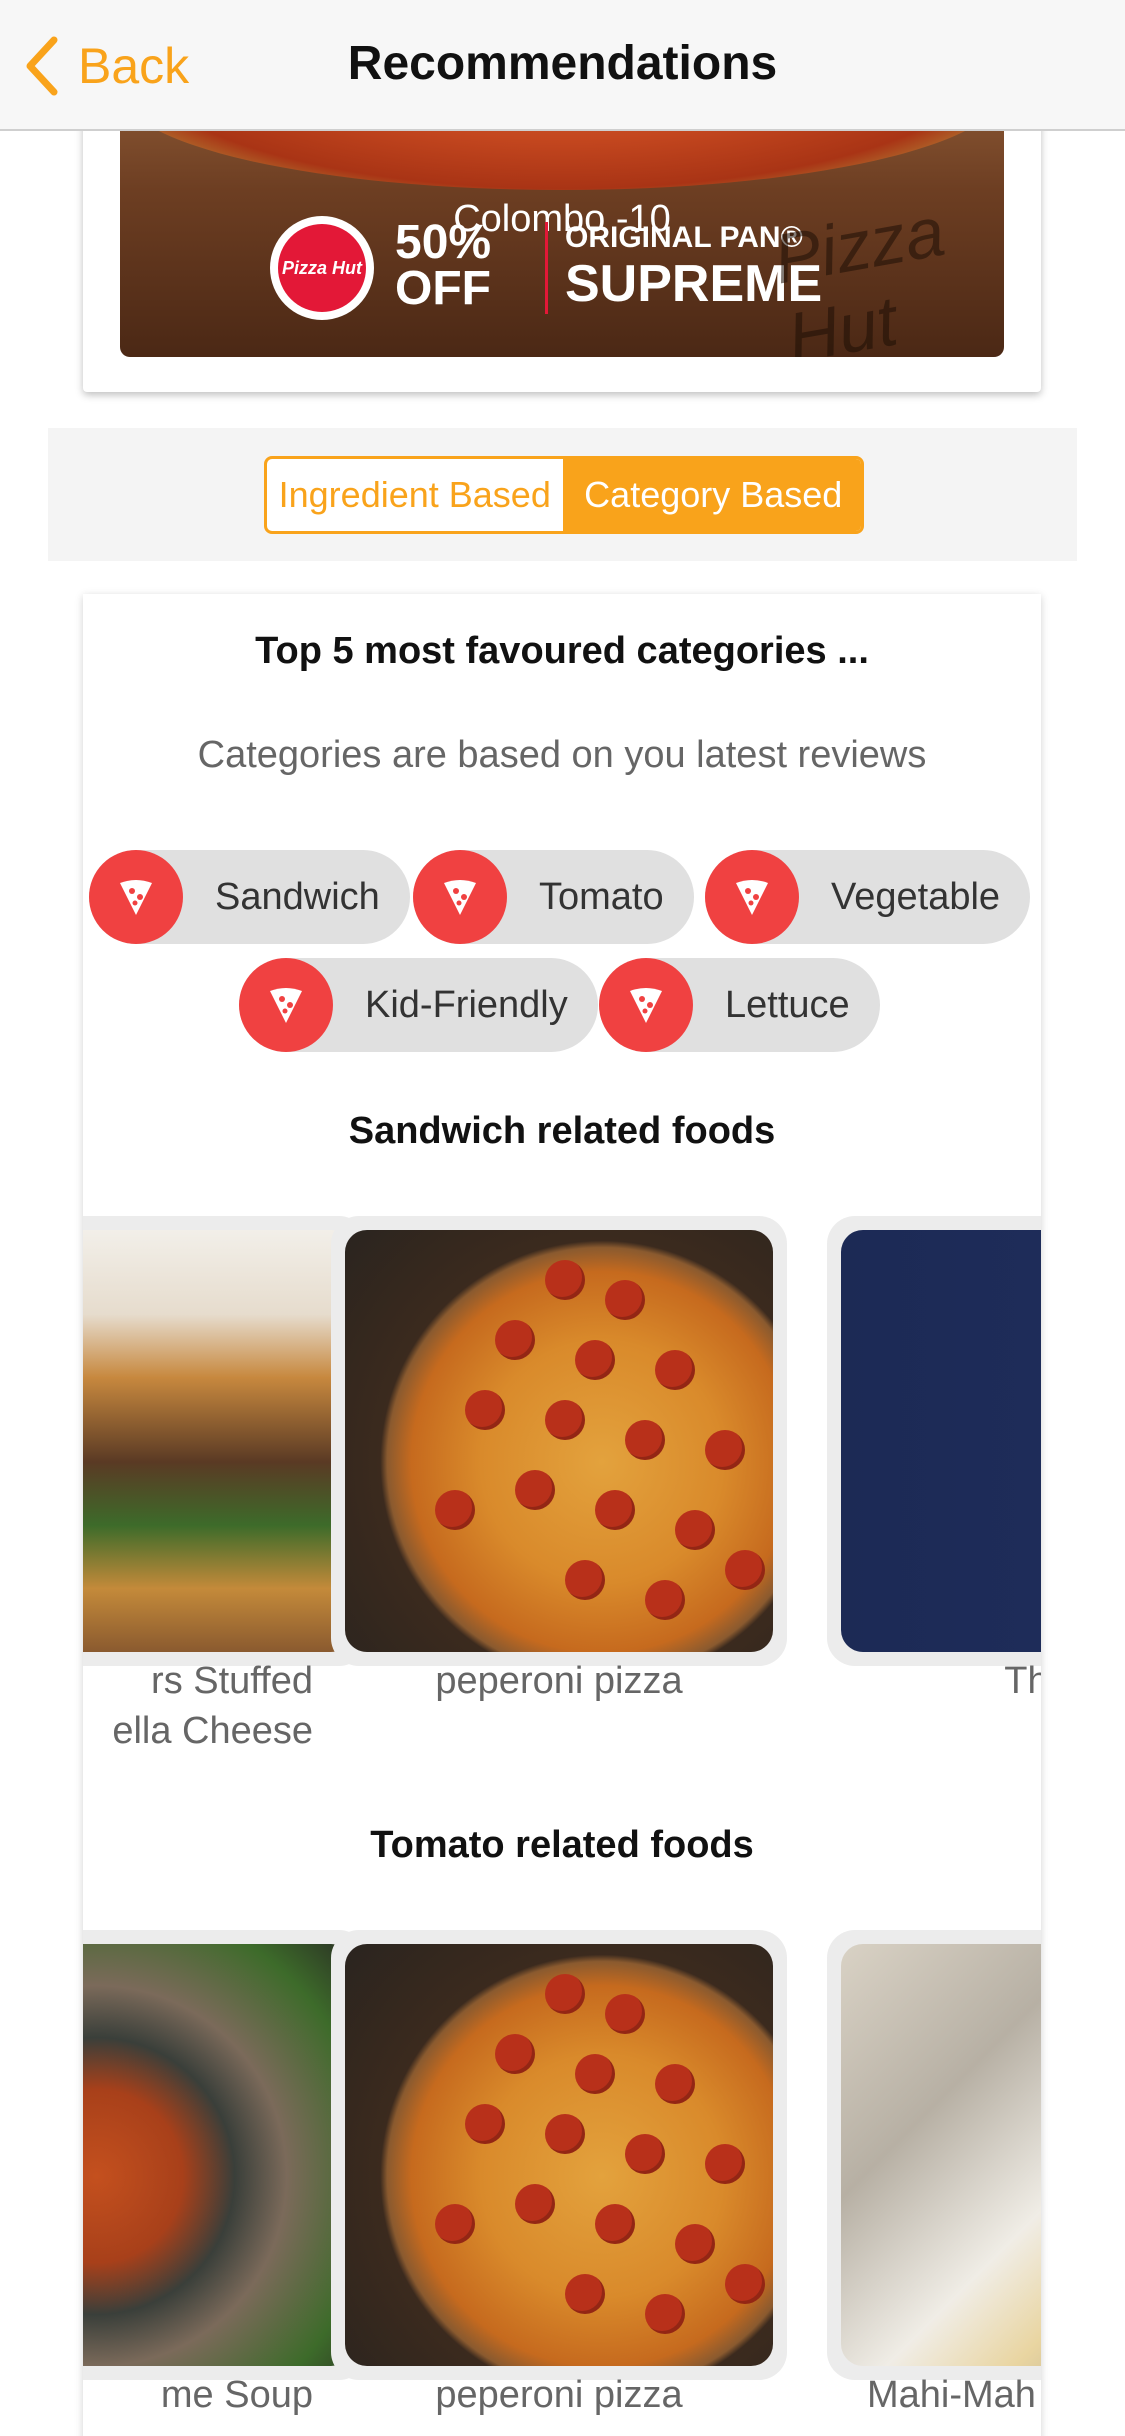  What do you see at coordinates (42, 66) in the screenshot?
I see `chevron-left-icon` at bounding box center [42, 66].